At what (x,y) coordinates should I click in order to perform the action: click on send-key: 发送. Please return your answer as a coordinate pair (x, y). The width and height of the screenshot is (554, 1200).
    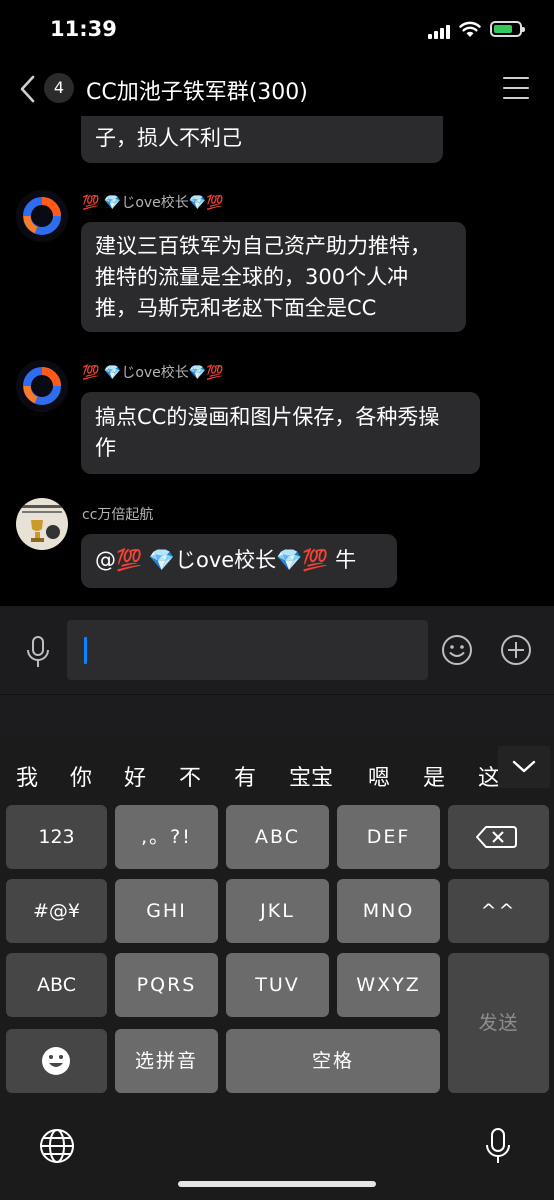
    Looking at the image, I should click on (498, 1023).